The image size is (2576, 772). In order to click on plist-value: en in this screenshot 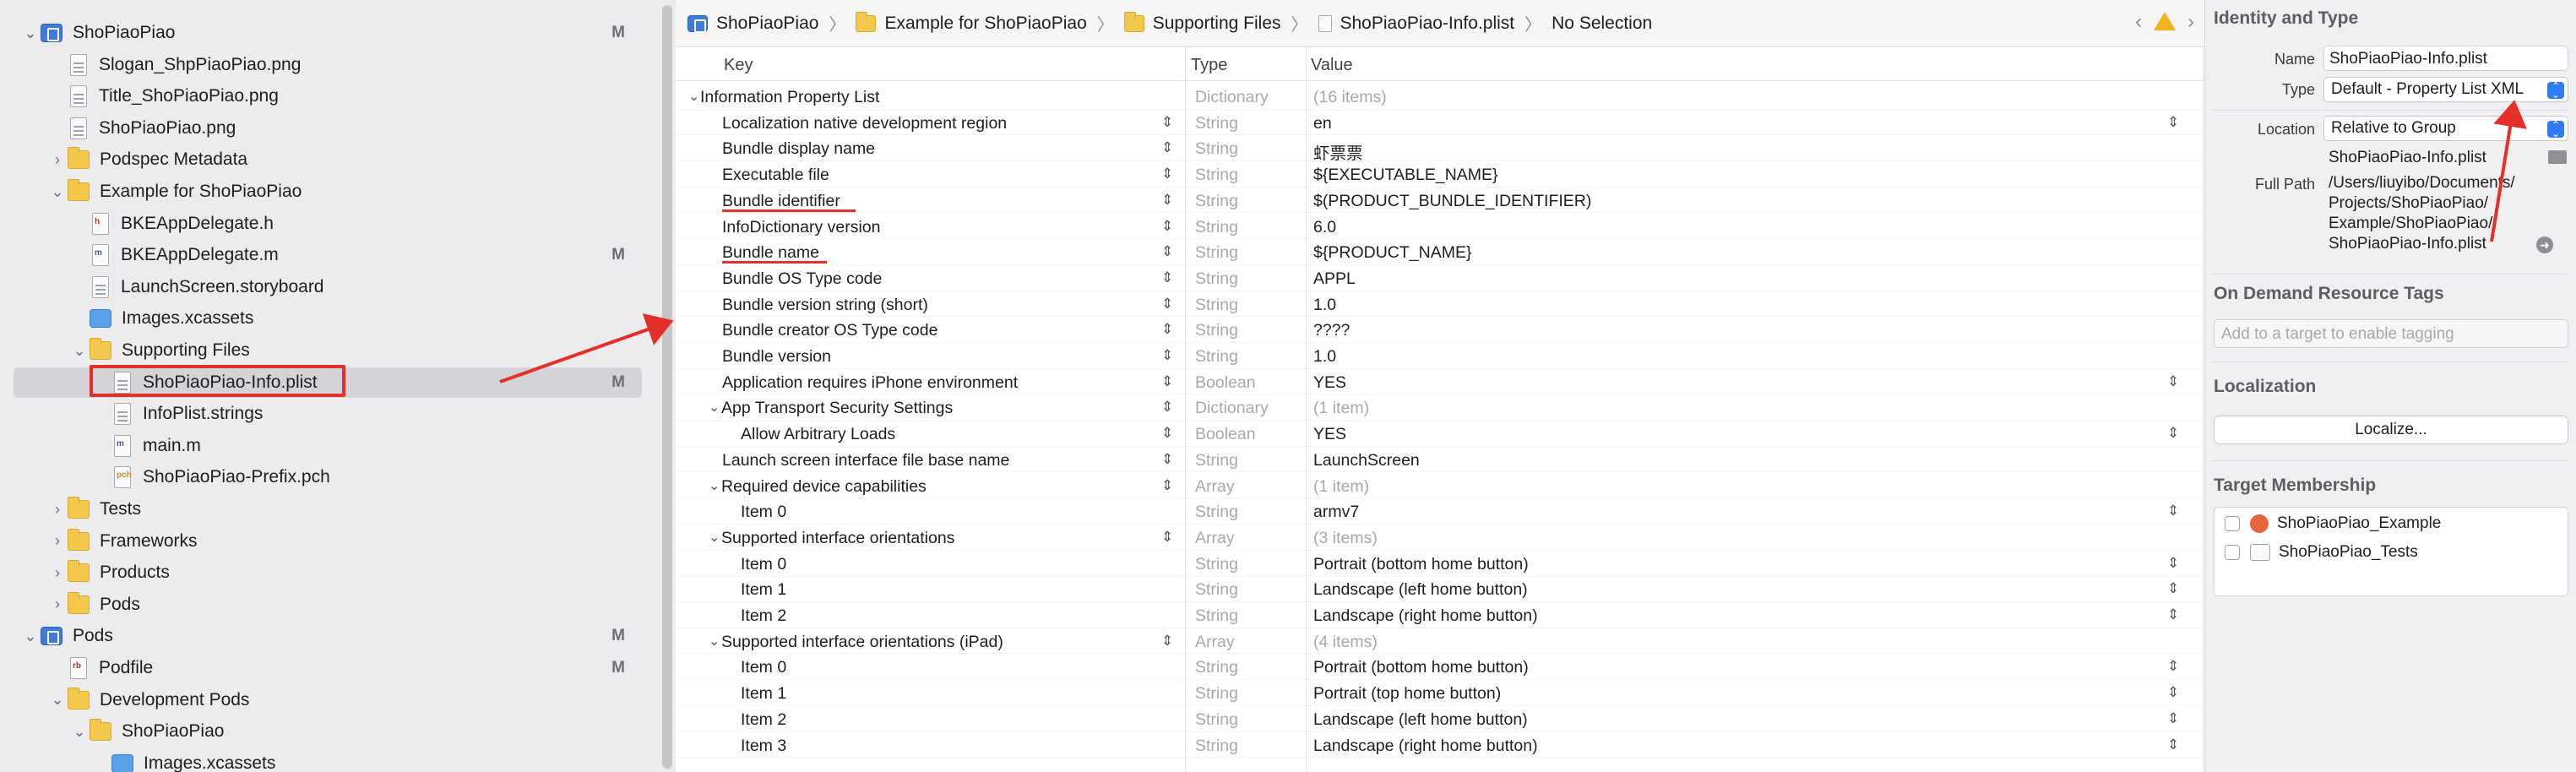, I will do `click(1322, 123)`.